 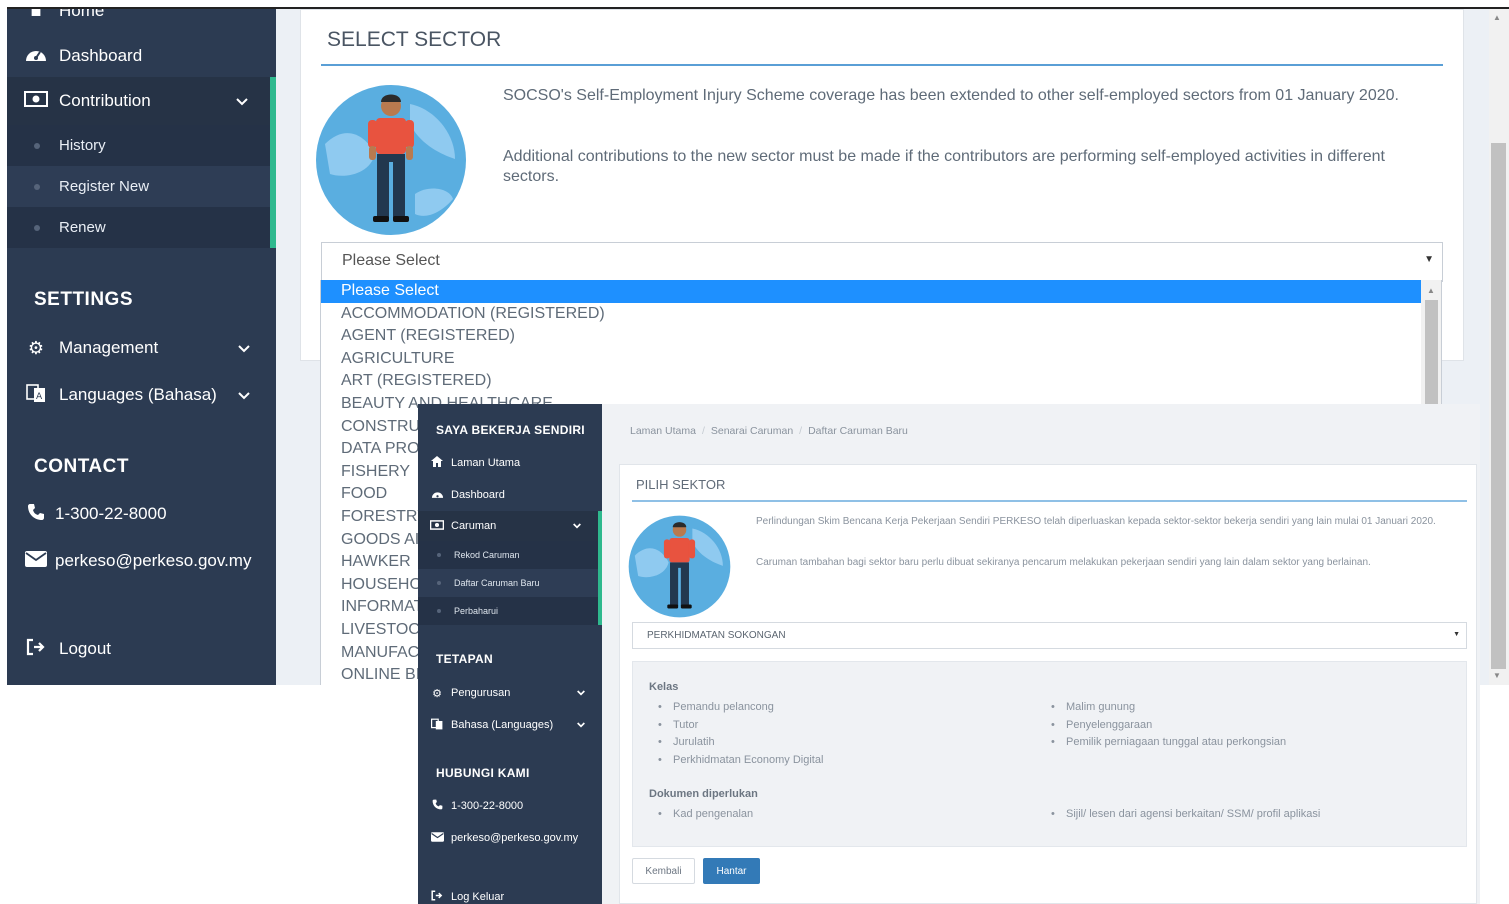 I want to click on submenu-item-renew: Renew, so click(x=138, y=227).